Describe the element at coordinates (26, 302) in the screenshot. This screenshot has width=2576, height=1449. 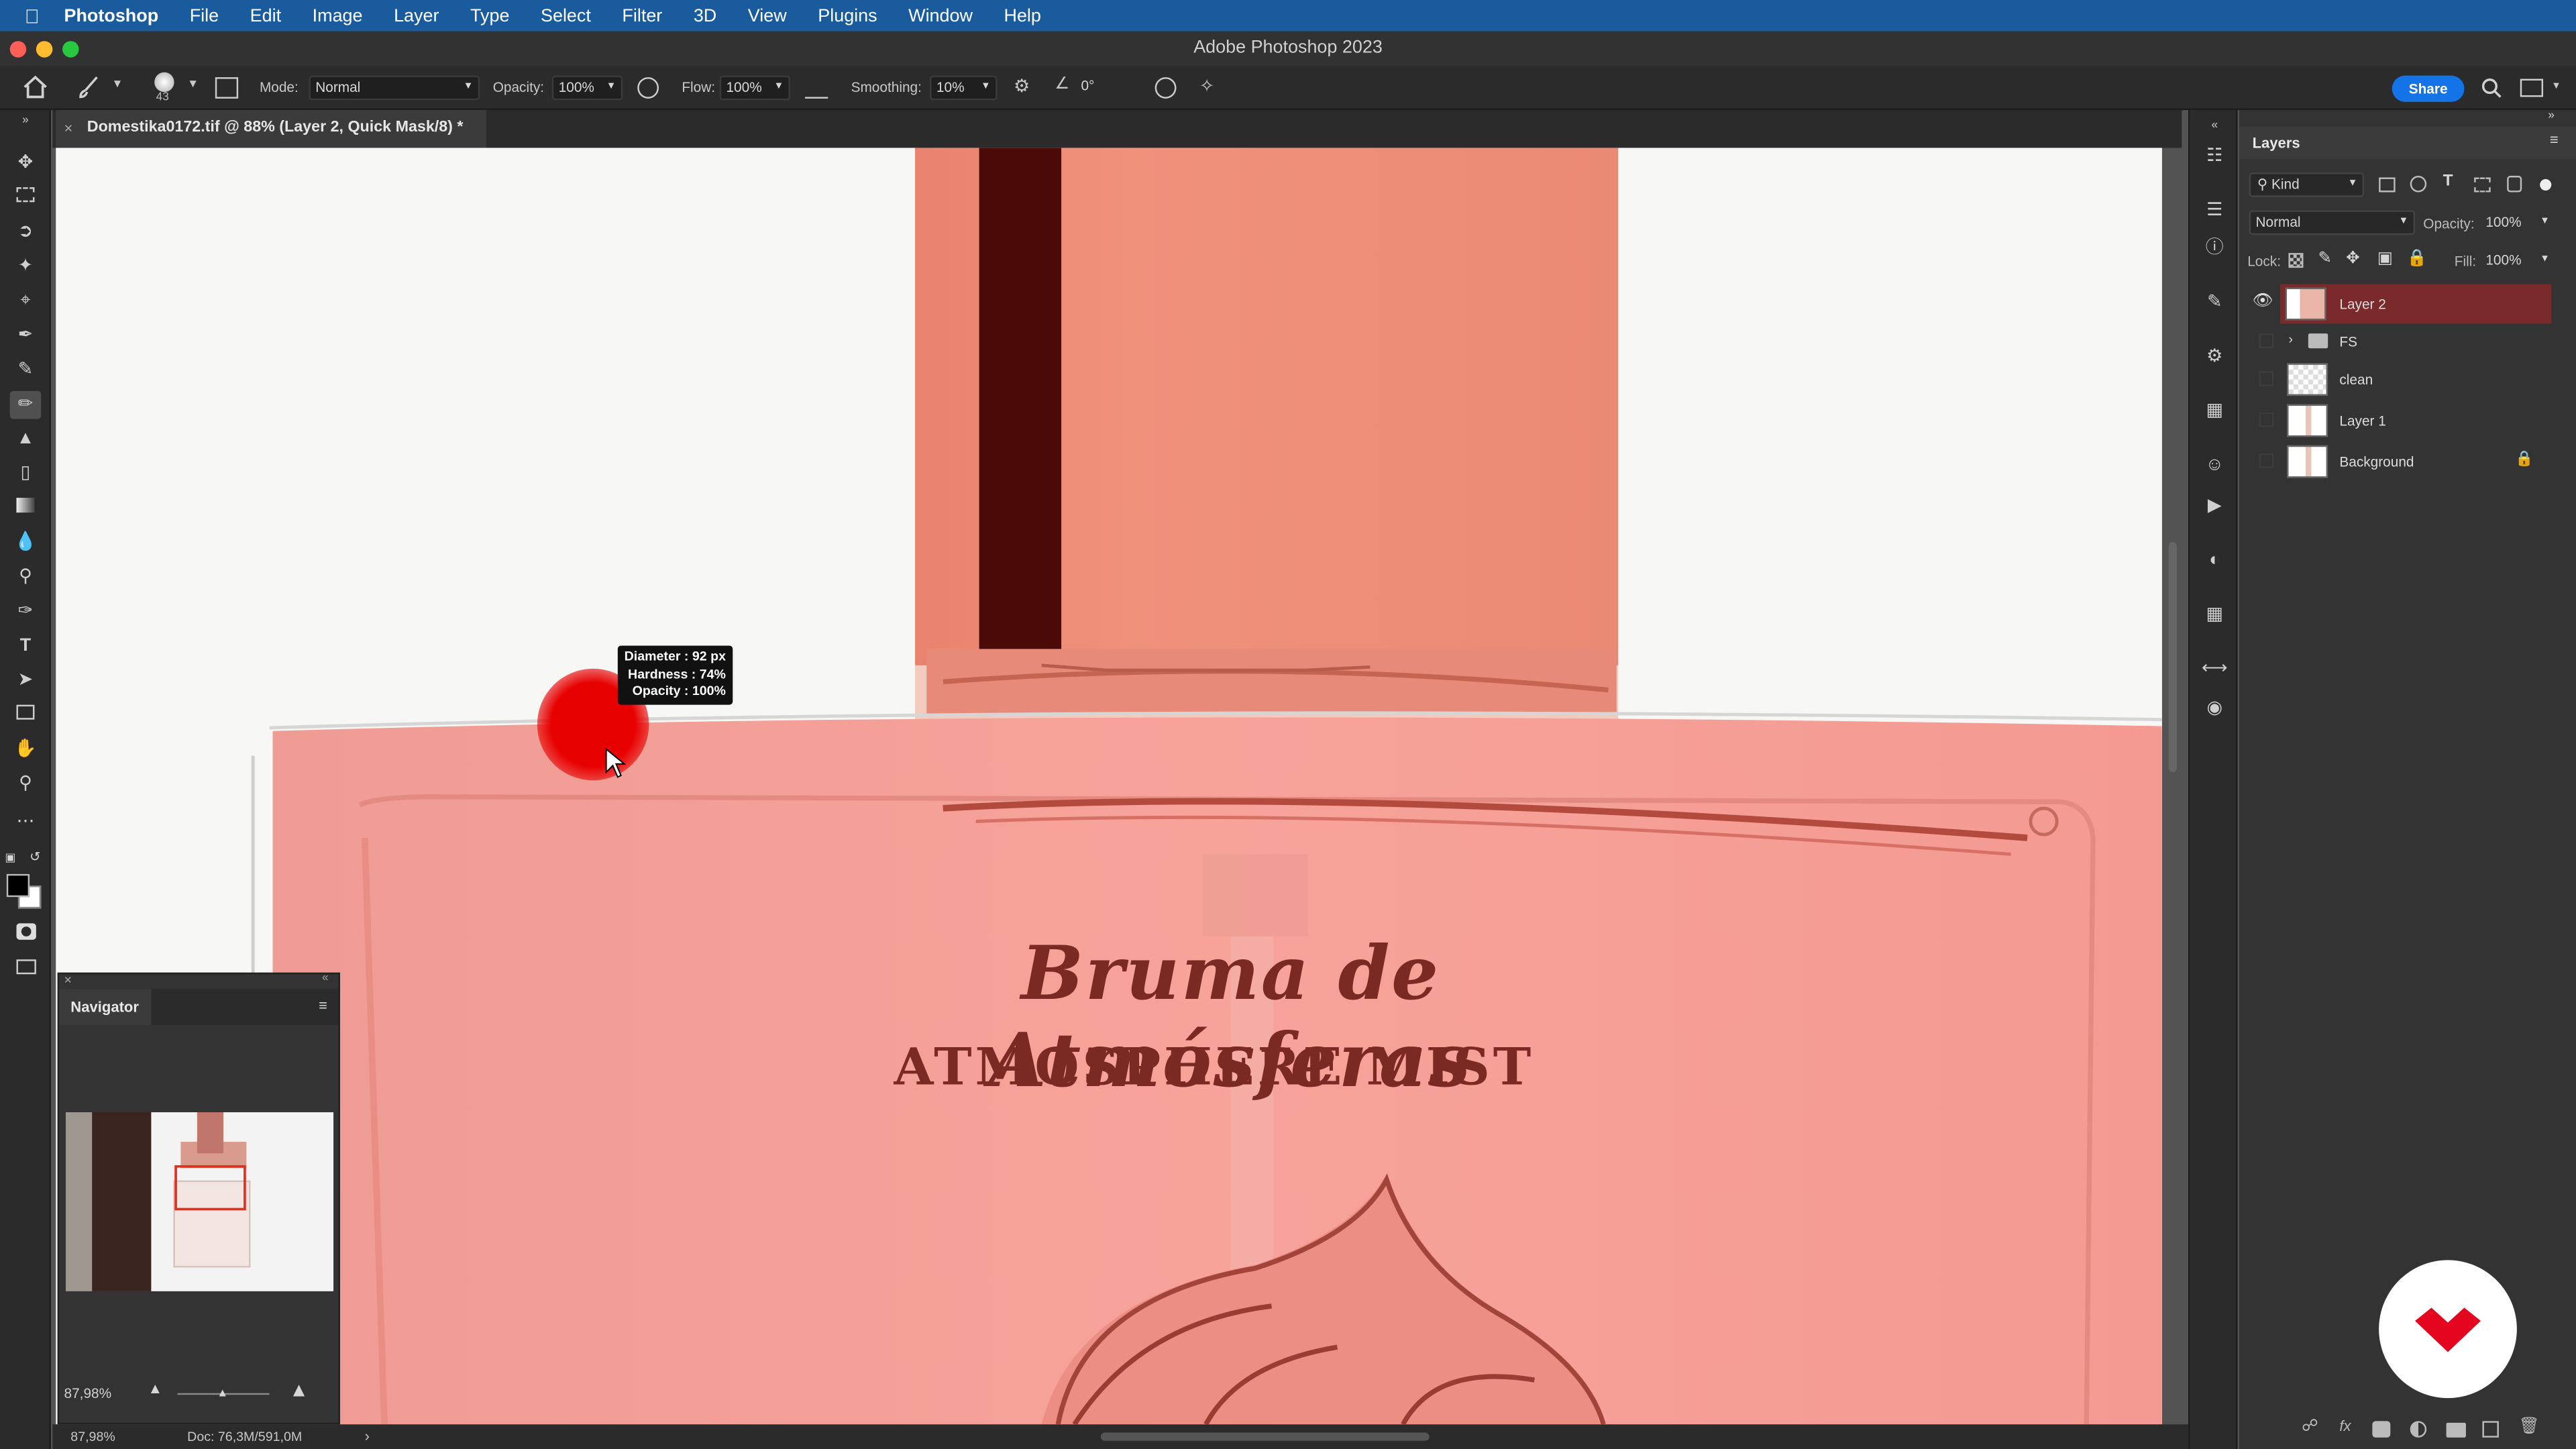
I see `crop-tool-icon: ⌖` at that location.